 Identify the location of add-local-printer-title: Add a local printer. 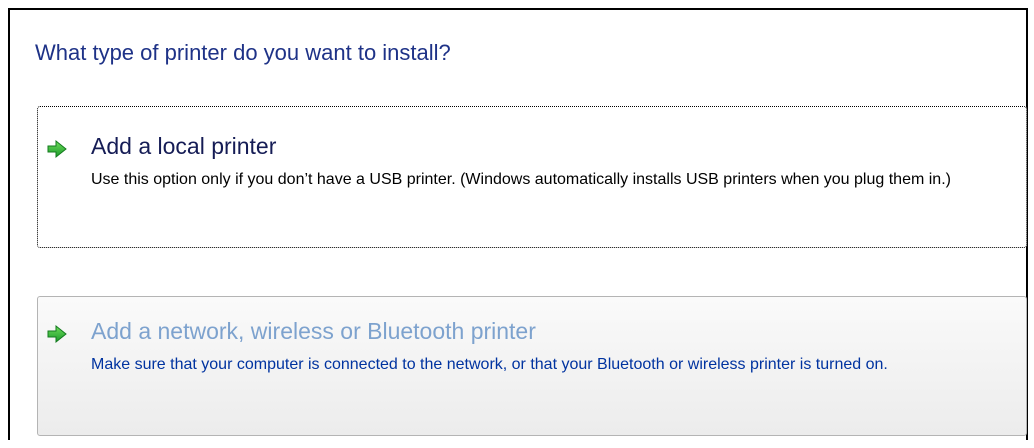
(184, 146).